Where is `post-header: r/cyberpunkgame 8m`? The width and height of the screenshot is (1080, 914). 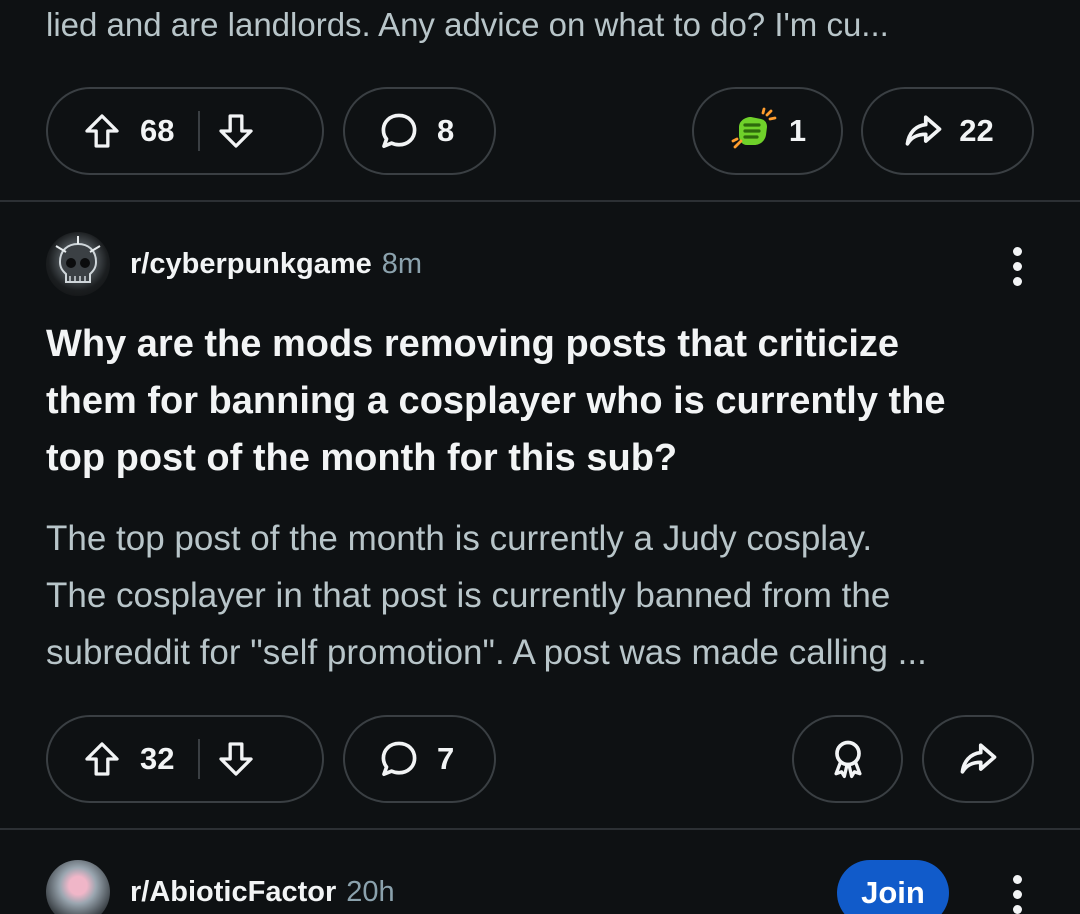 post-header: r/cyberpunkgame 8m is located at coordinates (234, 264).